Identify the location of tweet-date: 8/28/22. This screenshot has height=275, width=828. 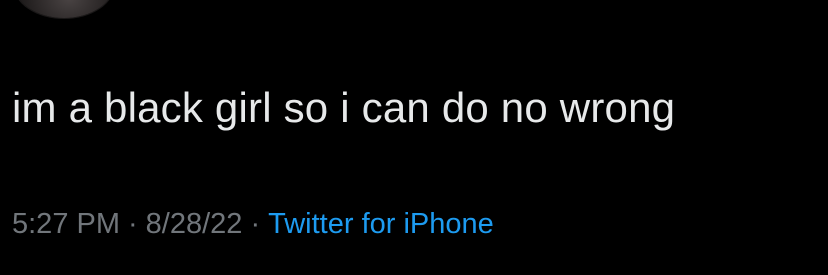
(194, 224).